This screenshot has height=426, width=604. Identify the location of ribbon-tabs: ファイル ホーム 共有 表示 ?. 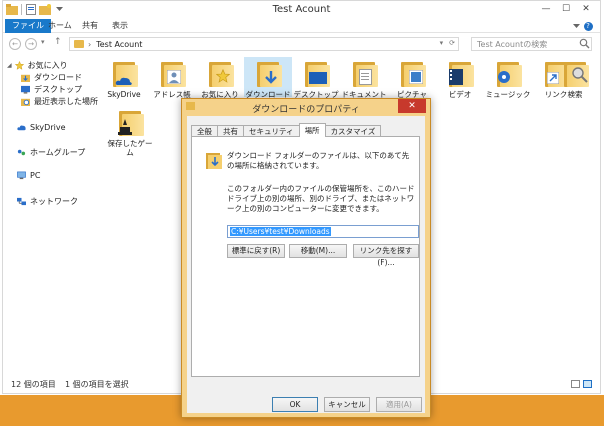
(301, 26).